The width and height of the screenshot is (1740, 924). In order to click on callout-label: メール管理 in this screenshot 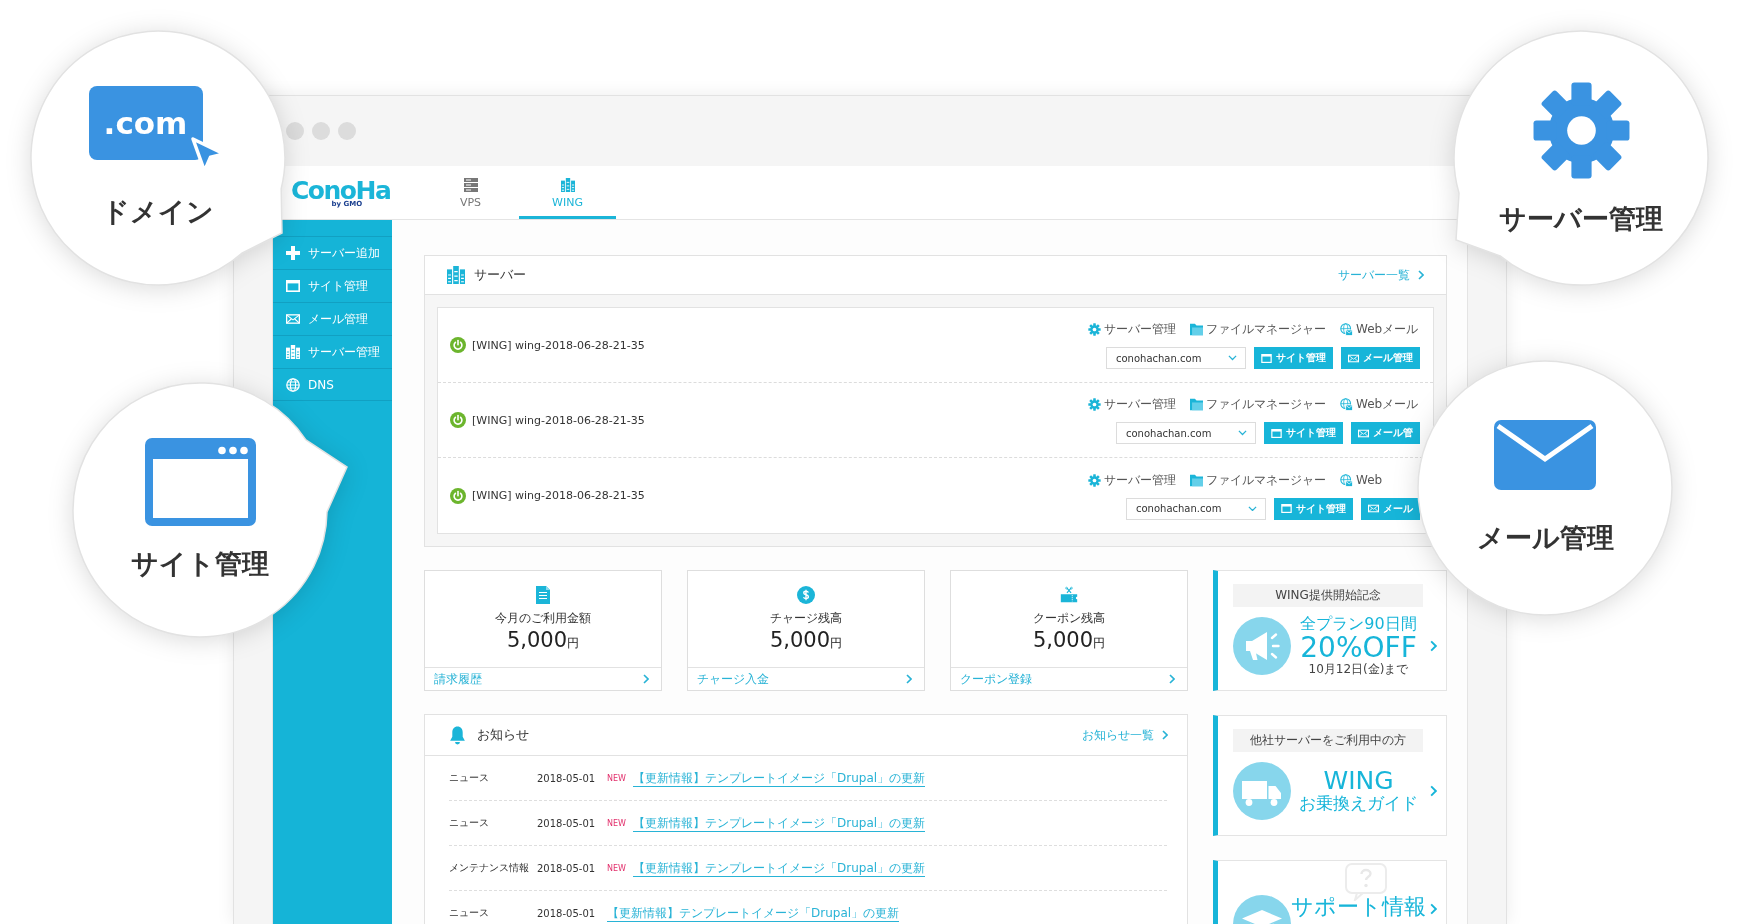, I will do `click(1545, 538)`.